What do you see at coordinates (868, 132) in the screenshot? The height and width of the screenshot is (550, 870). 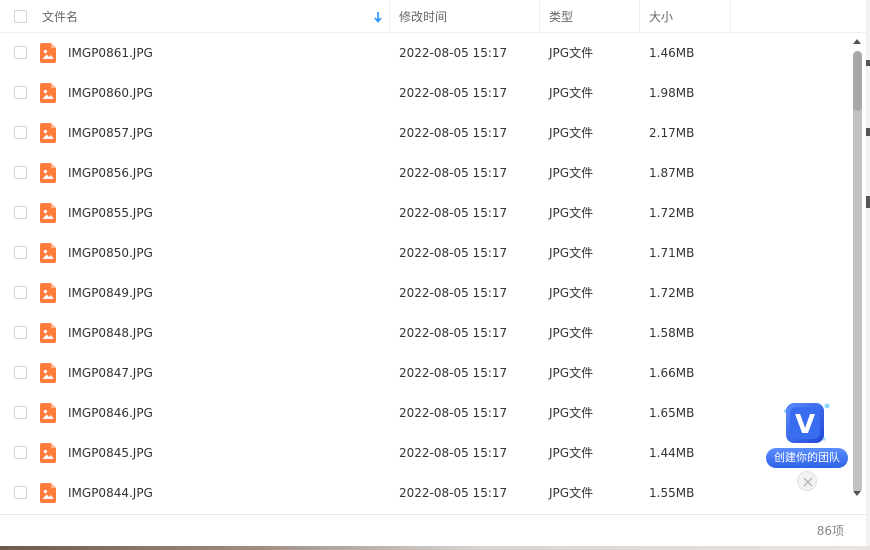 I see `edge-mark` at bounding box center [868, 132].